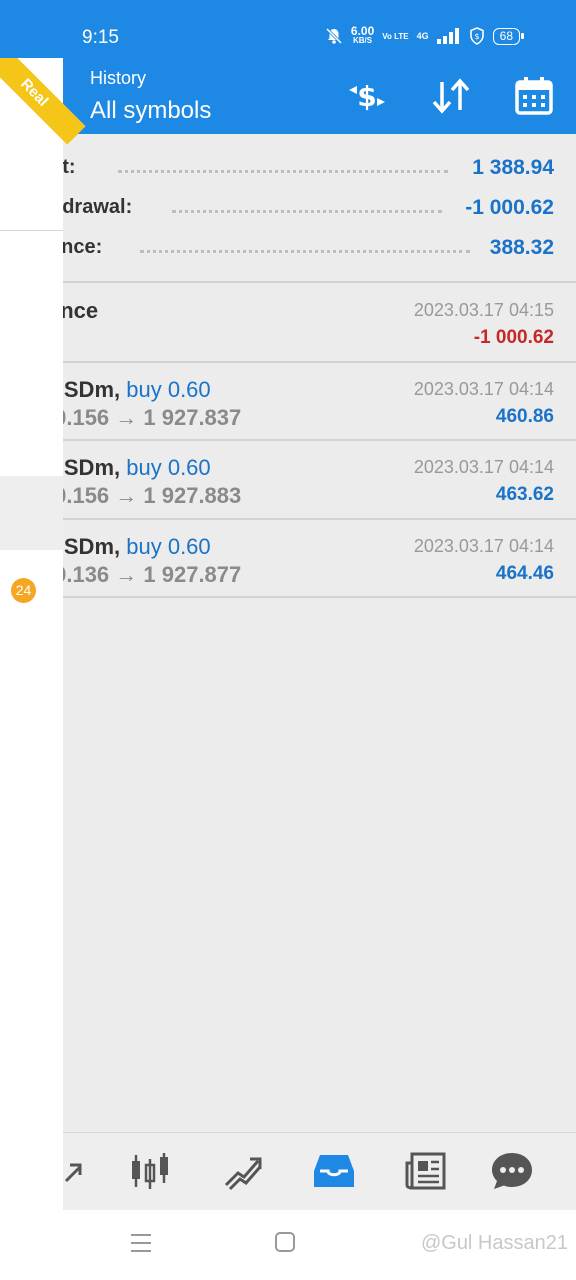 This screenshot has height=1280, width=576. I want to click on deal-prices: .0.156 → 1 927.883, so click(145, 495).